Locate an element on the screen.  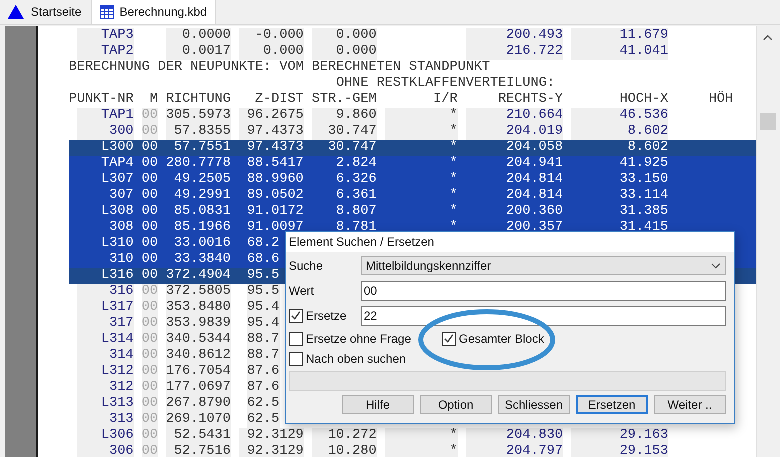
column-header: PUNKT-NR is located at coordinates (101, 100).